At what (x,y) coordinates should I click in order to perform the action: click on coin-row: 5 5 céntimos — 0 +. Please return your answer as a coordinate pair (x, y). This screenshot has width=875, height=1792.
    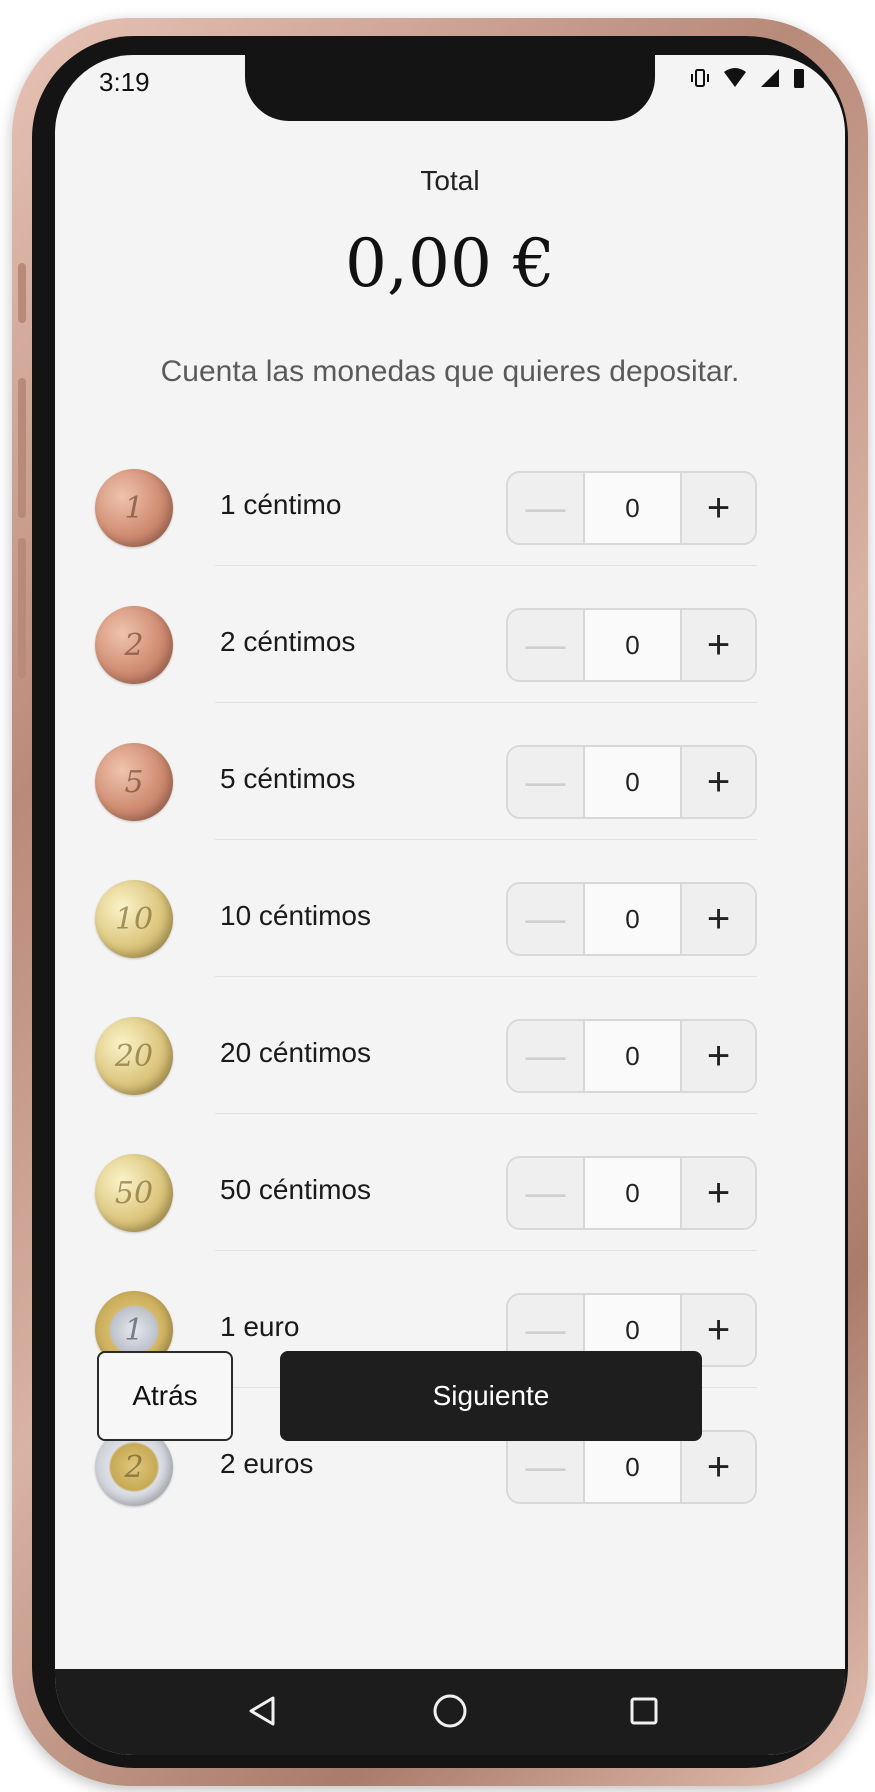
    Looking at the image, I should click on (450, 797).